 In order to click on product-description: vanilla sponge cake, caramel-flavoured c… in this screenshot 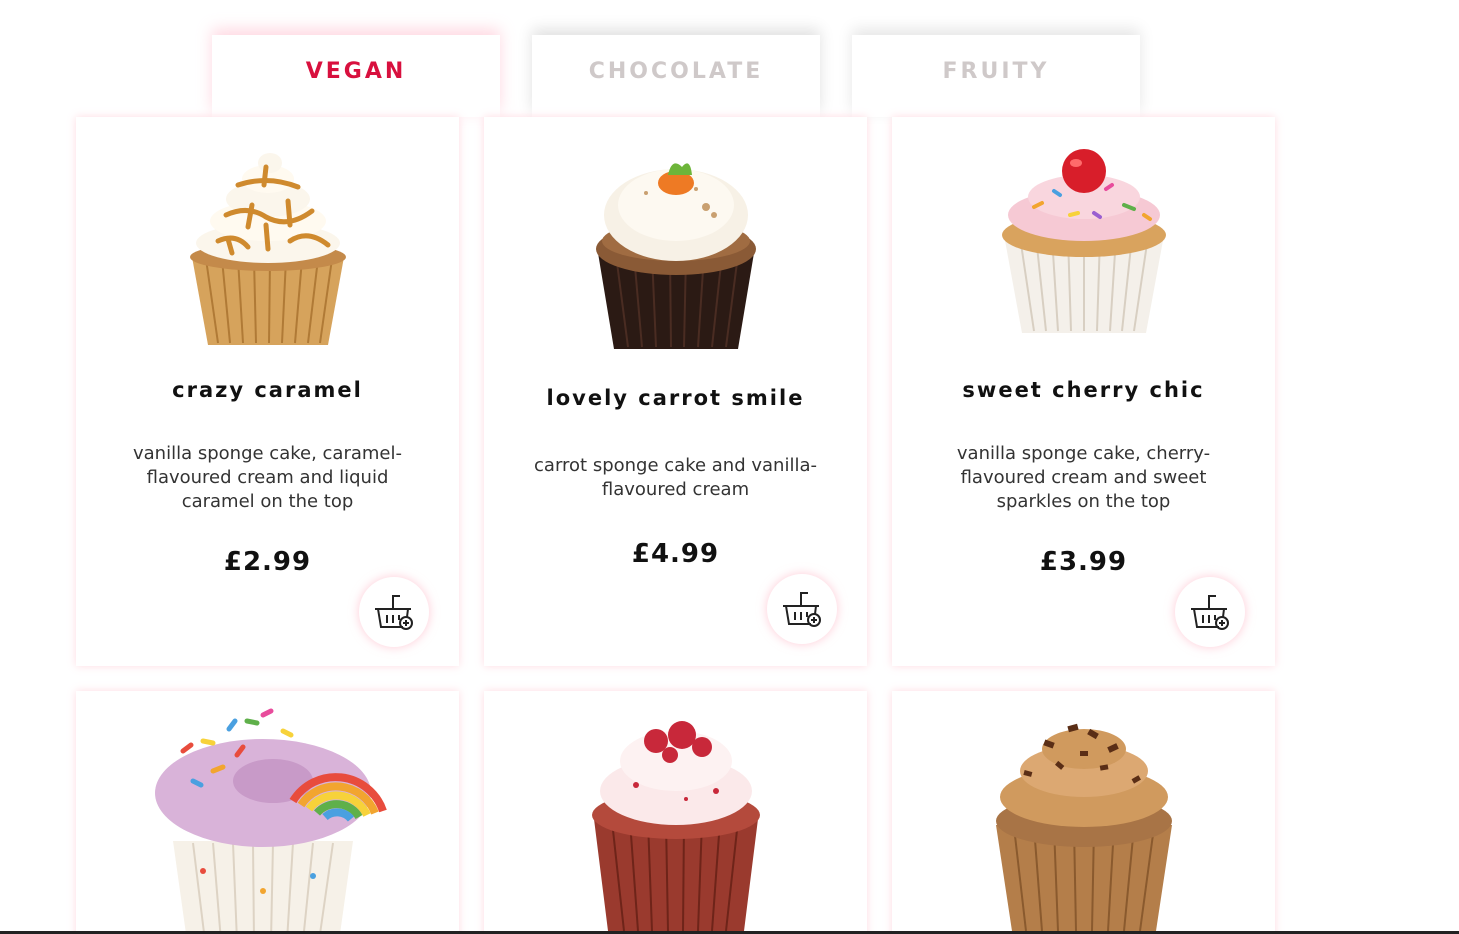, I will do `click(267, 477)`.